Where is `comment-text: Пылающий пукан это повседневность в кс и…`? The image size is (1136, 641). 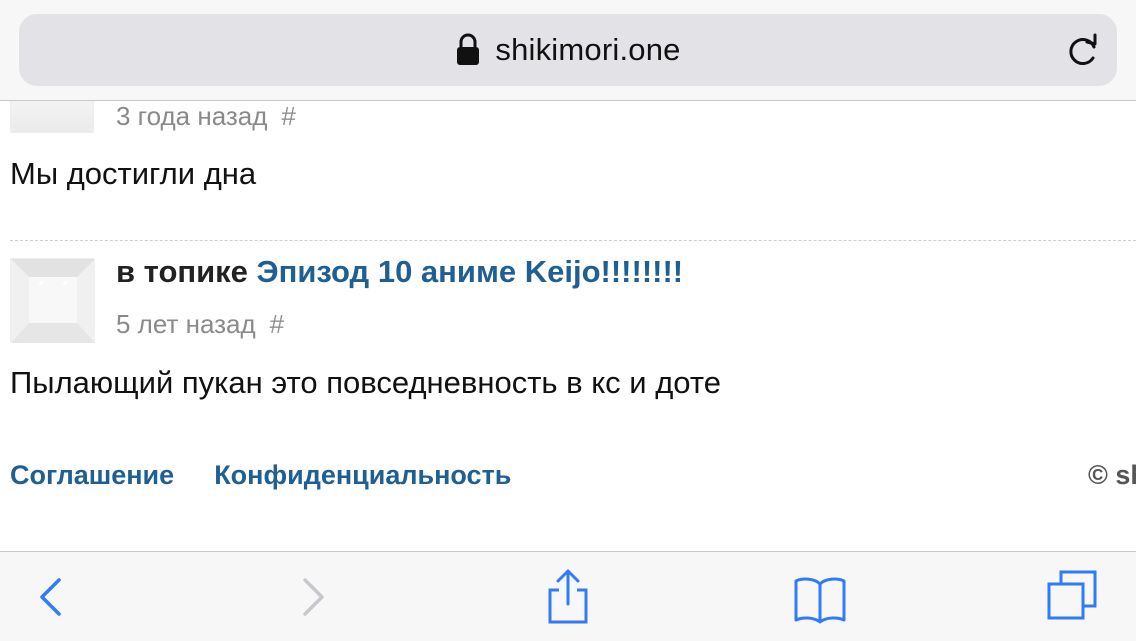 comment-text: Пылающий пукан это повседневность в кс и… is located at coordinates (365, 382).